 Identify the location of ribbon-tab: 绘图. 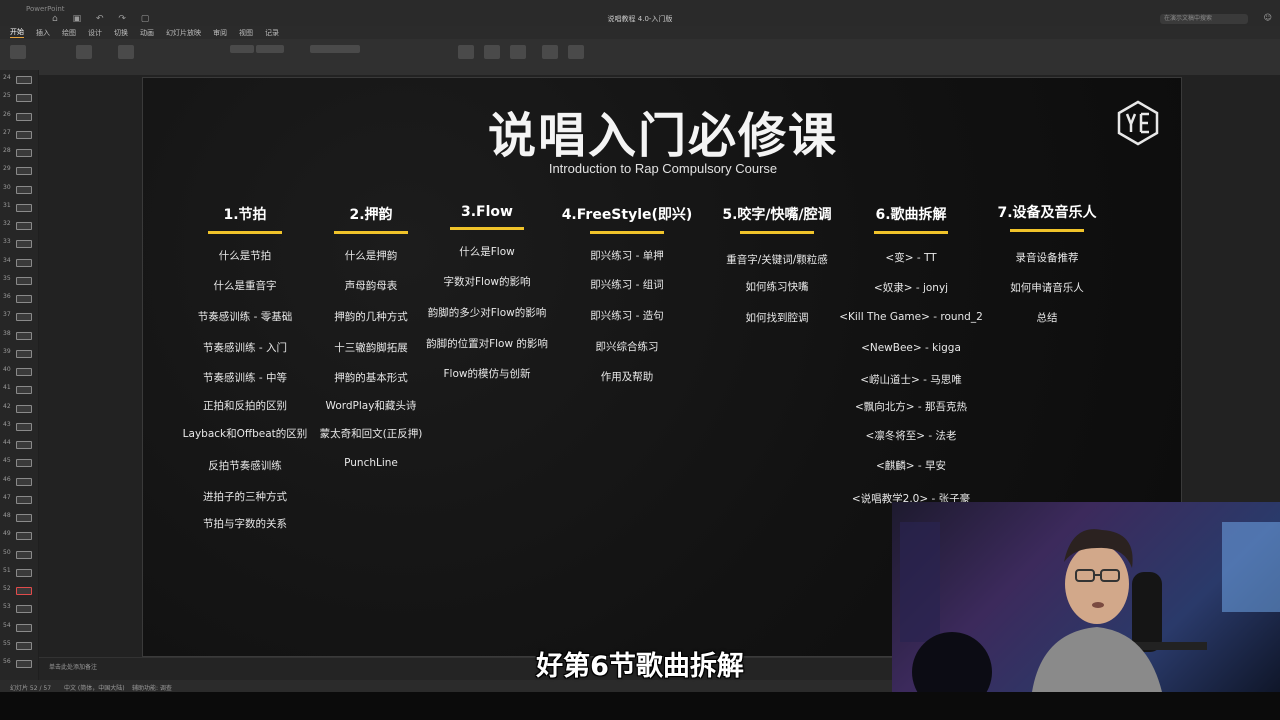
(69, 33).